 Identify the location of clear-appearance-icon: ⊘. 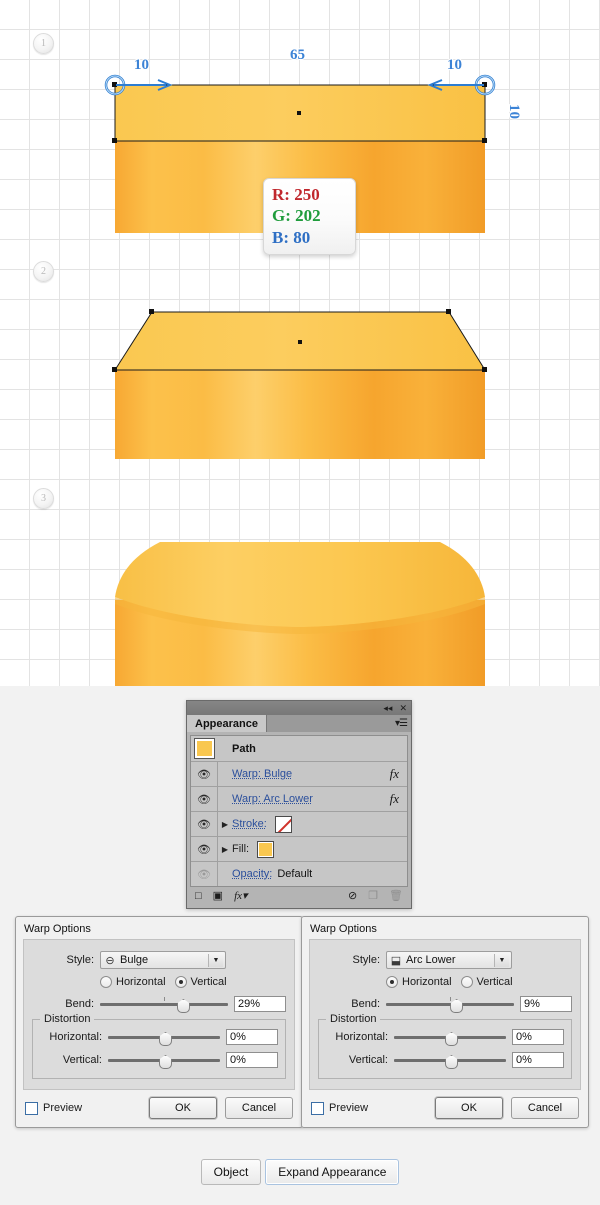
(352, 896).